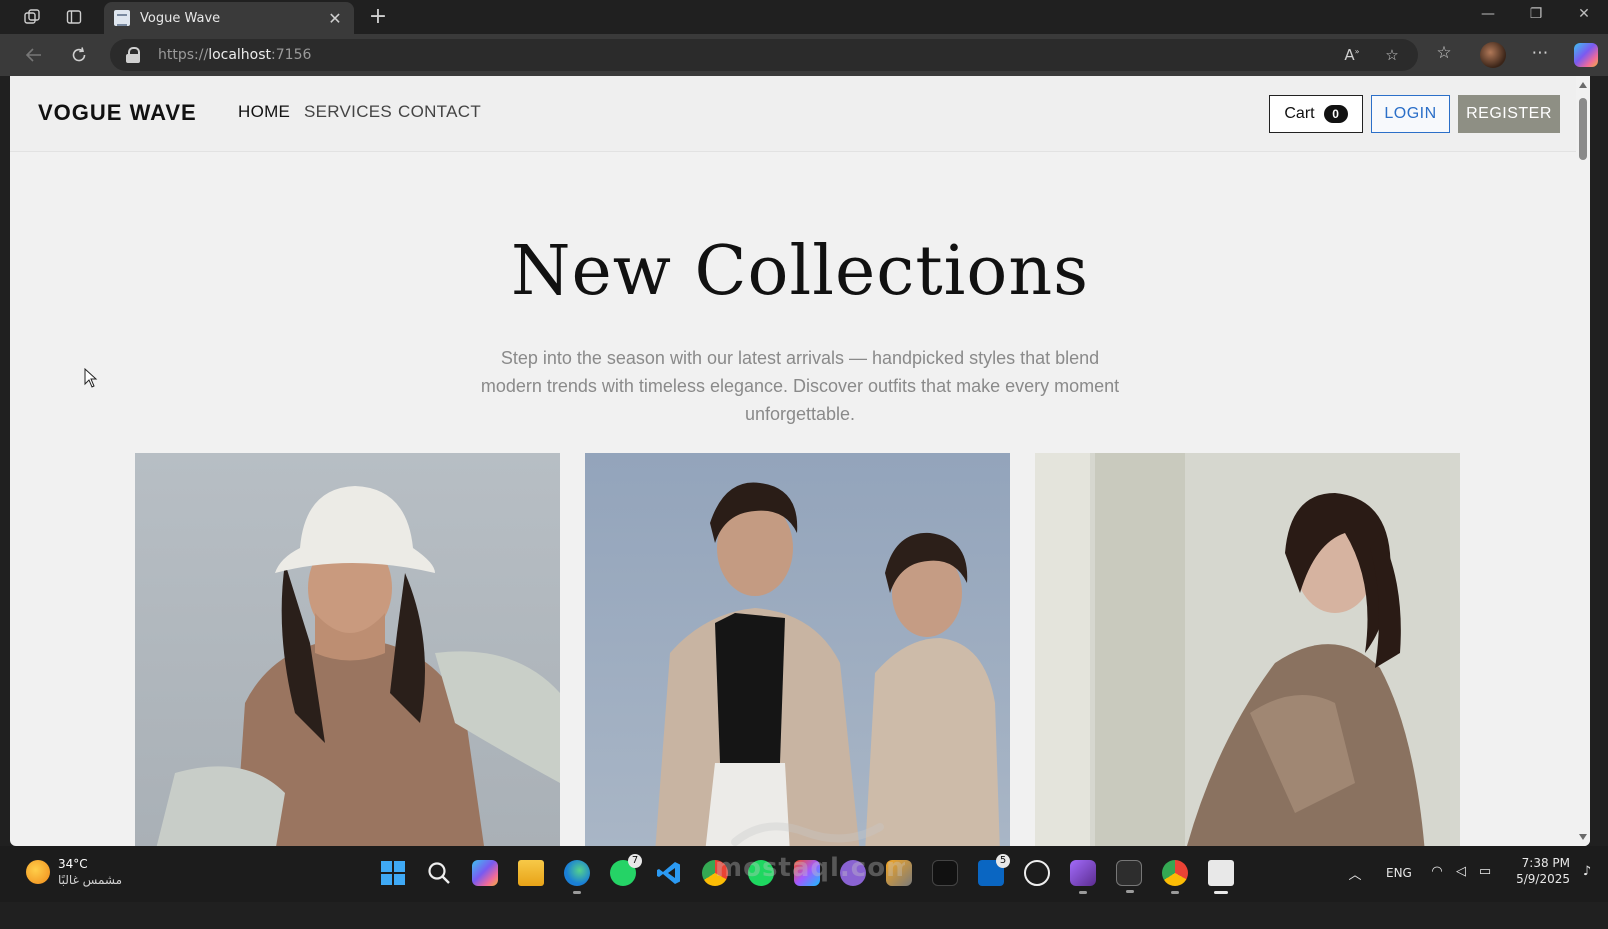  Describe the element at coordinates (90, 880) in the screenshot. I see `weather-desc: مشمس غالبًا` at that location.